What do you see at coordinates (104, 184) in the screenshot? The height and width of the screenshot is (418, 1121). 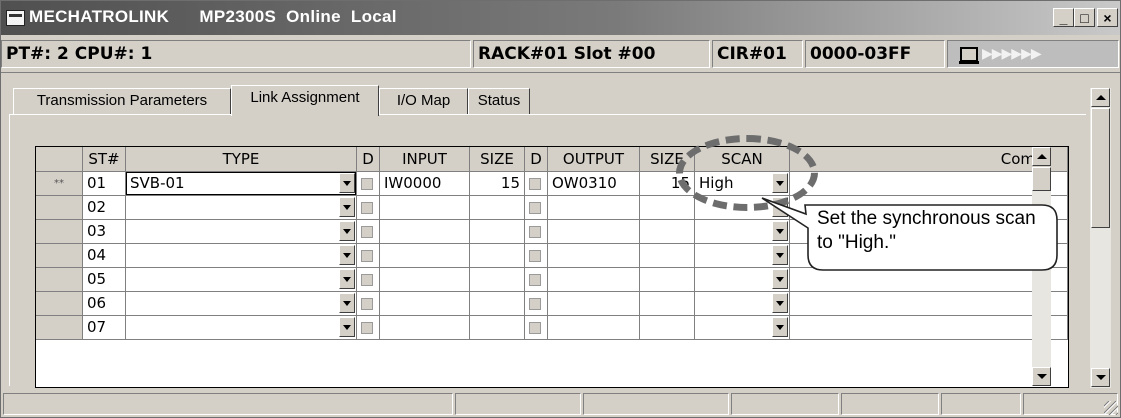 I see `cell-st: 01` at bounding box center [104, 184].